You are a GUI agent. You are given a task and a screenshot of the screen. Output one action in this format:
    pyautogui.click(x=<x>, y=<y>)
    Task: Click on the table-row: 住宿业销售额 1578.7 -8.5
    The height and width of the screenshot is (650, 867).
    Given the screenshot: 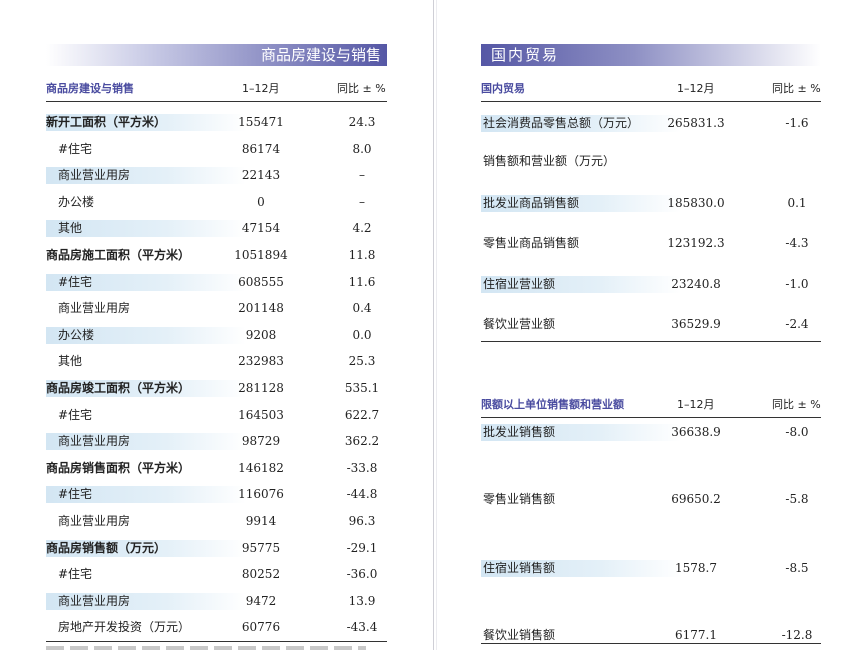 What is the action you would take?
    pyautogui.click(x=651, y=568)
    